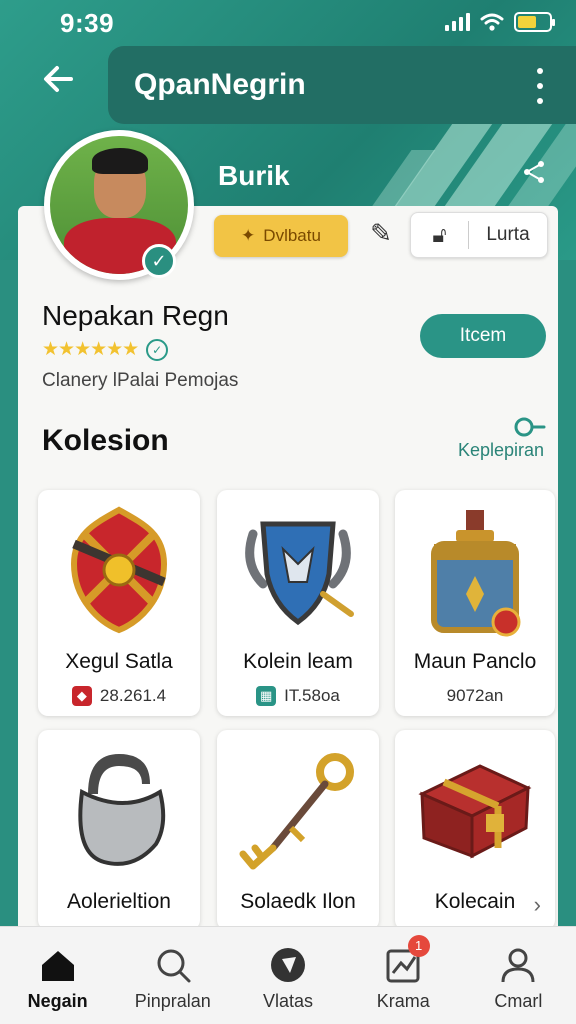  I want to click on item-meta: ▦ IT.58oa, so click(298, 696).